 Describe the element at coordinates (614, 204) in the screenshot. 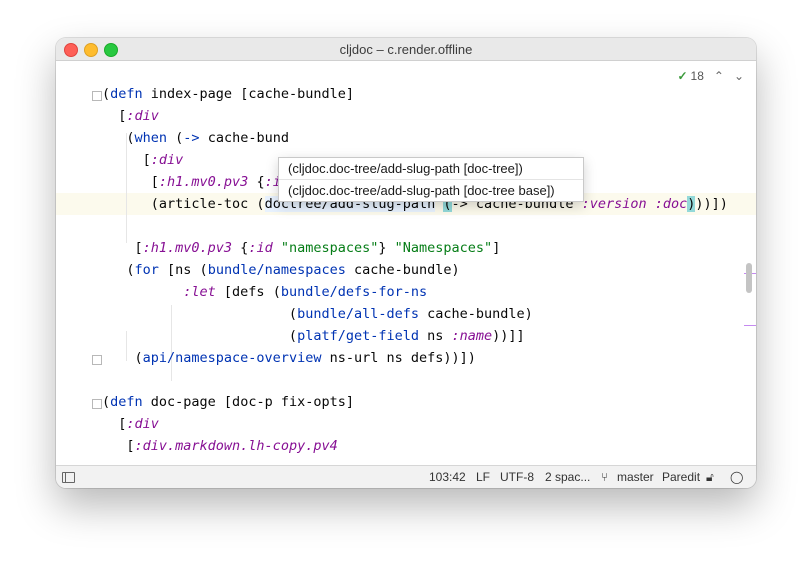

I see `code-token: :version` at that location.